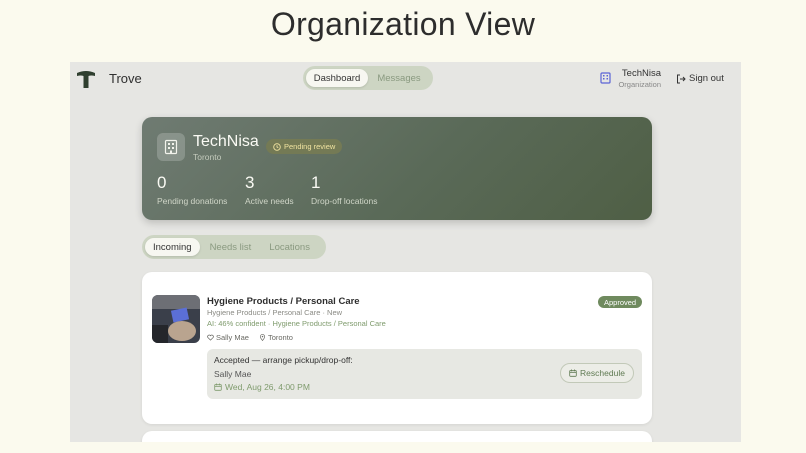 This screenshot has width=806, height=453. Describe the element at coordinates (620, 302) in the screenshot. I see `status-badge: Approved` at that location.